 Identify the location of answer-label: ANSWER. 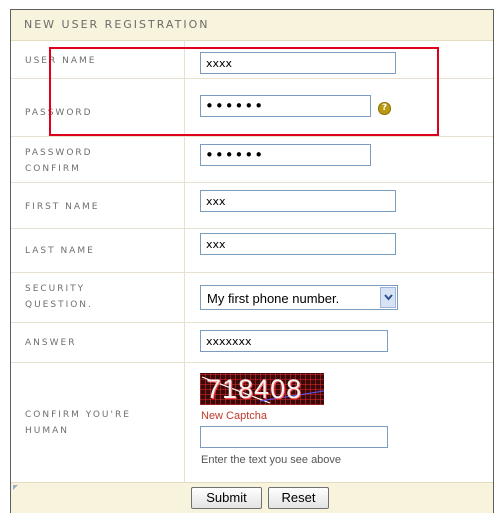
(51, 343).